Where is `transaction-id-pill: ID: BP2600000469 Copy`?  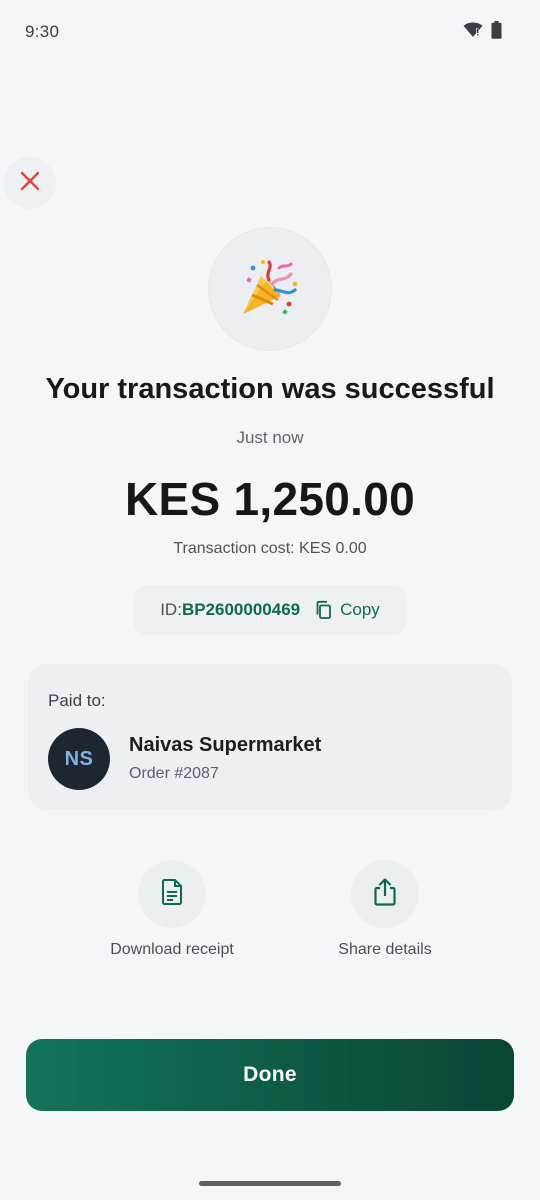
transaction-id-pill: ID: BP2600000469 Copy is located at coordinates (270, 610).